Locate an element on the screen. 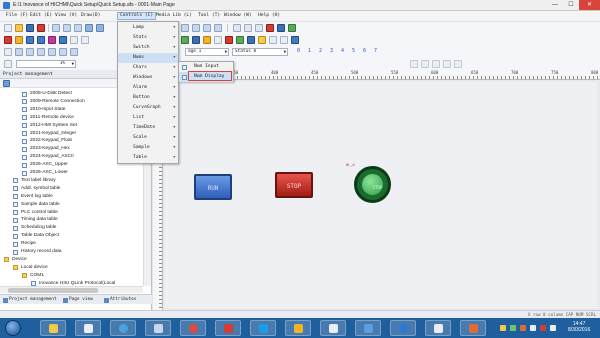 The image size is (600, 338). menu-item-chars: Chars ▸ is located at coordinates (148, 68).